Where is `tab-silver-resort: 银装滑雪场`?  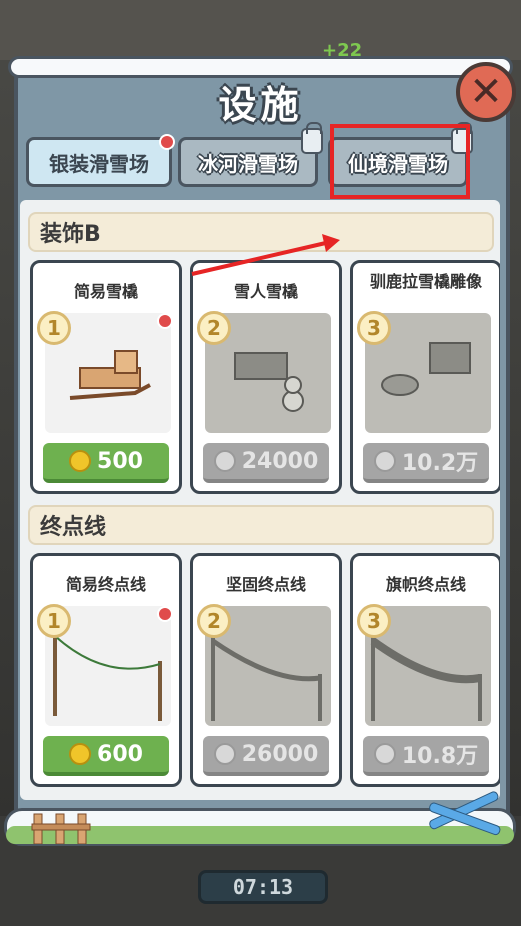
tab-silver-resort: 银装滑雪场 is located at coordinates (100, 160).